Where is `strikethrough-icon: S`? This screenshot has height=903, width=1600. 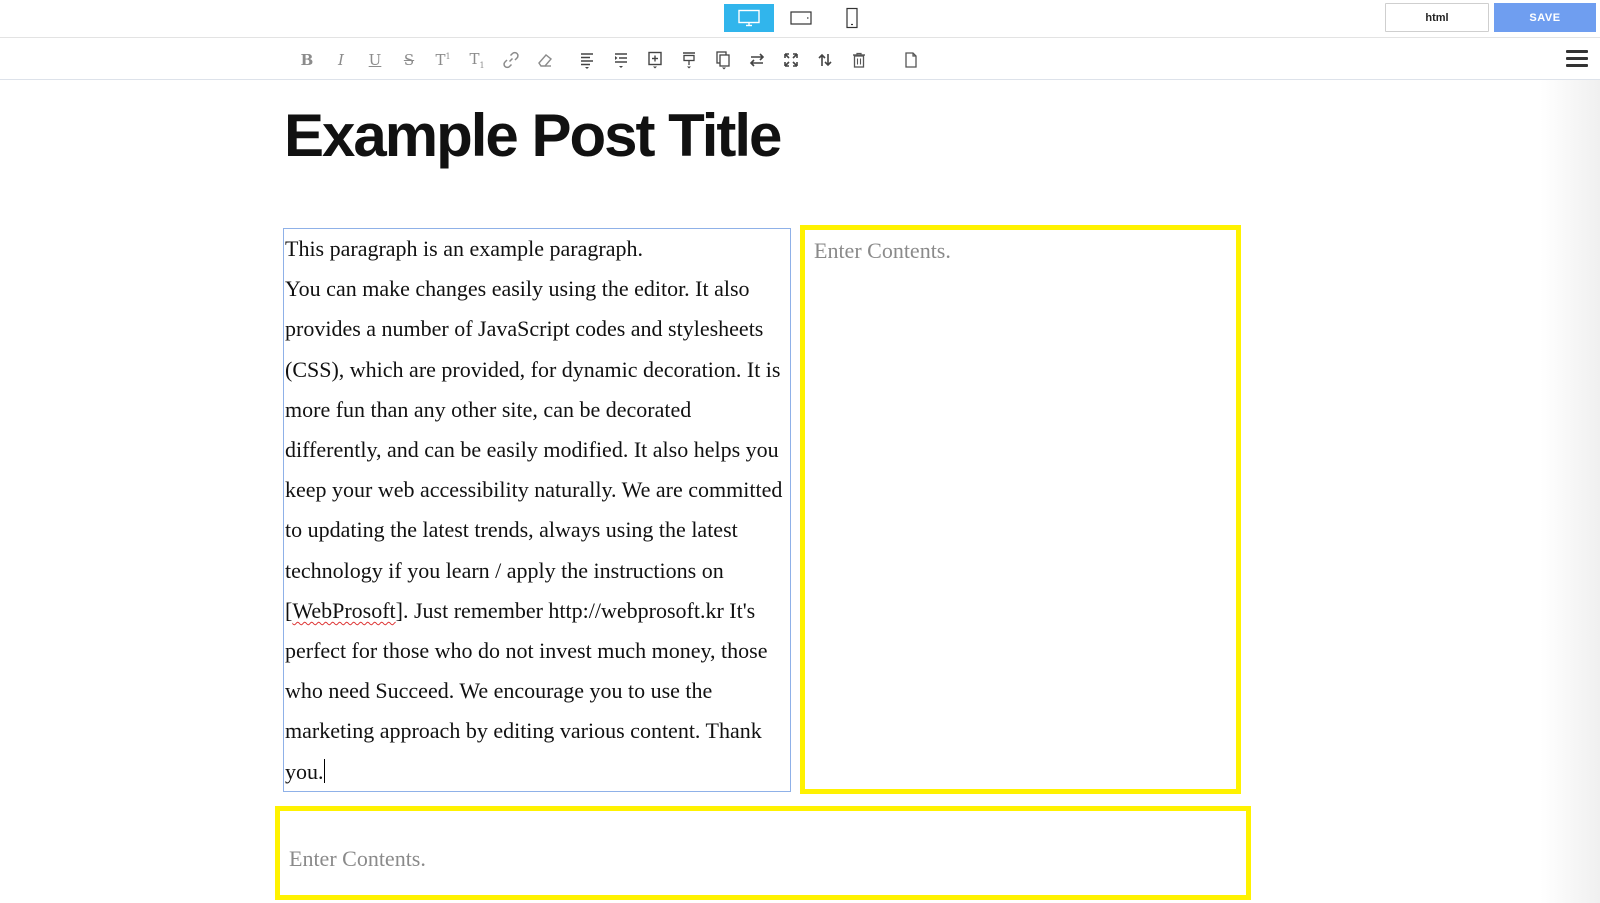
strikethrough-icon: S is located at coordinates (409, 60).